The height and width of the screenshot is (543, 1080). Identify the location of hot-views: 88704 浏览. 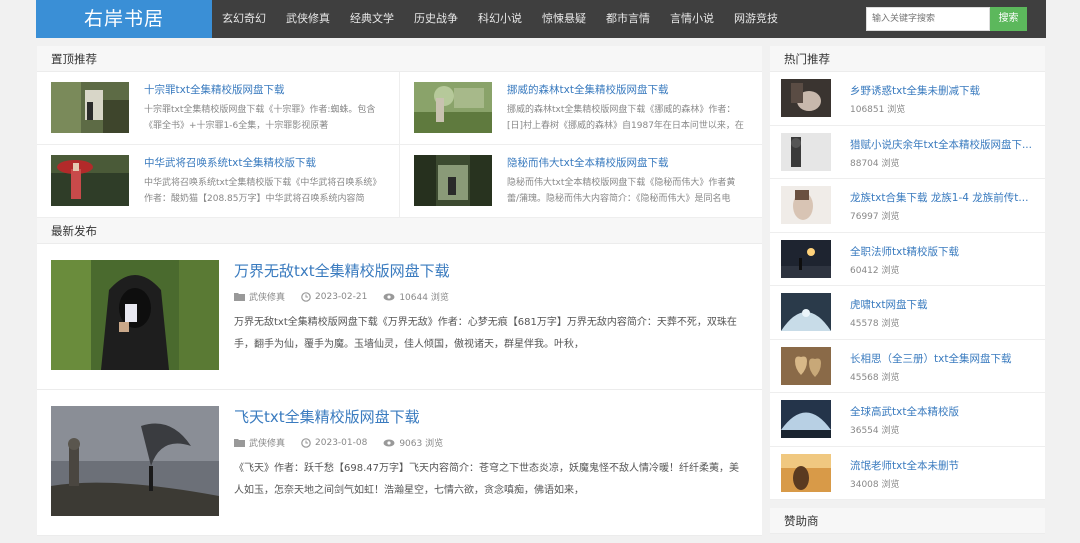
(875, 163).